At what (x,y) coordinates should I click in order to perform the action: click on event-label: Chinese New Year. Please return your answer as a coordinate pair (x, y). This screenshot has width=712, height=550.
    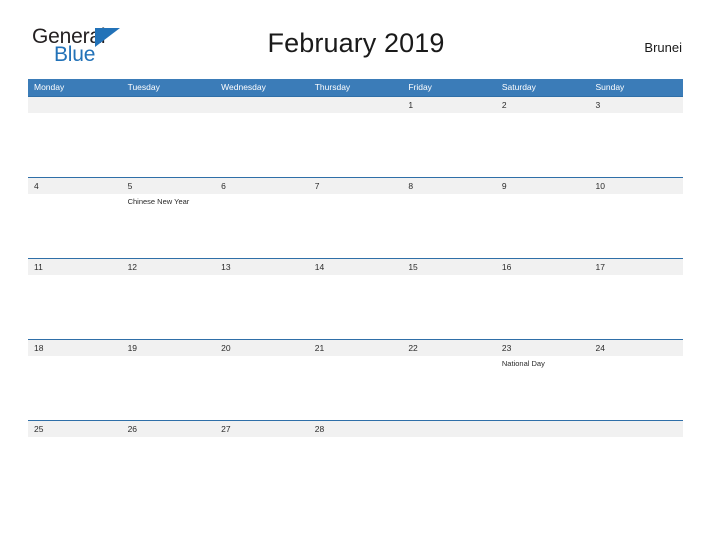
    Looking at the image, I should click on (158, 201).